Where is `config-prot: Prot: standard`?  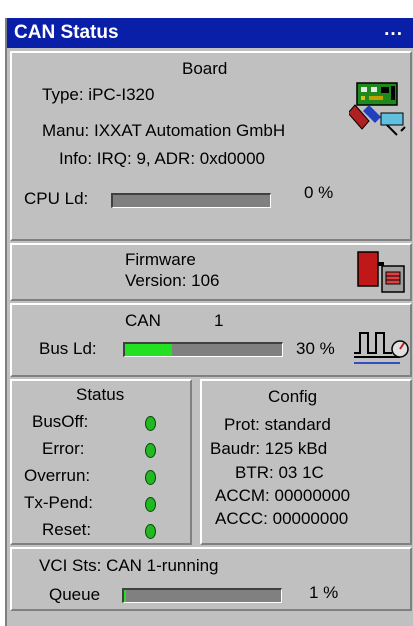 config-prot: Prot: standard is located at coordinates (277, 424).